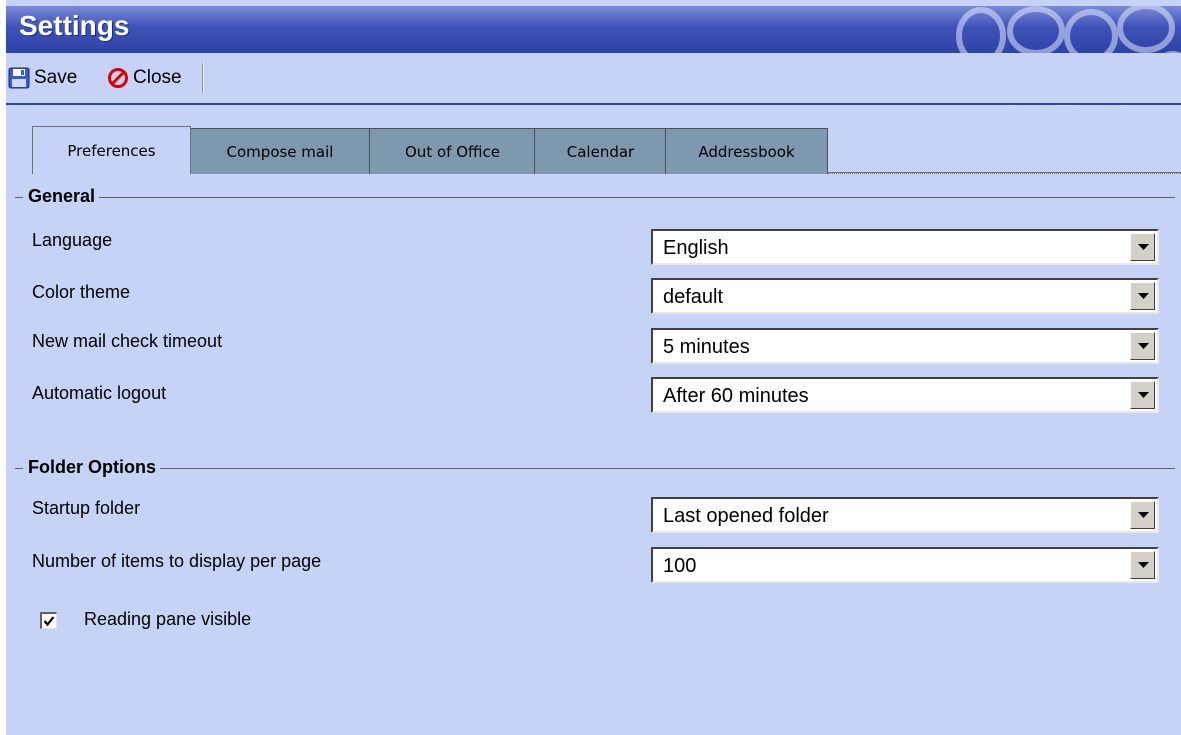  What do you see at coordinates (905, 346) in the screenshot?
I see `mail-check-select: 5 minutes` at bounding box center [905, 346].